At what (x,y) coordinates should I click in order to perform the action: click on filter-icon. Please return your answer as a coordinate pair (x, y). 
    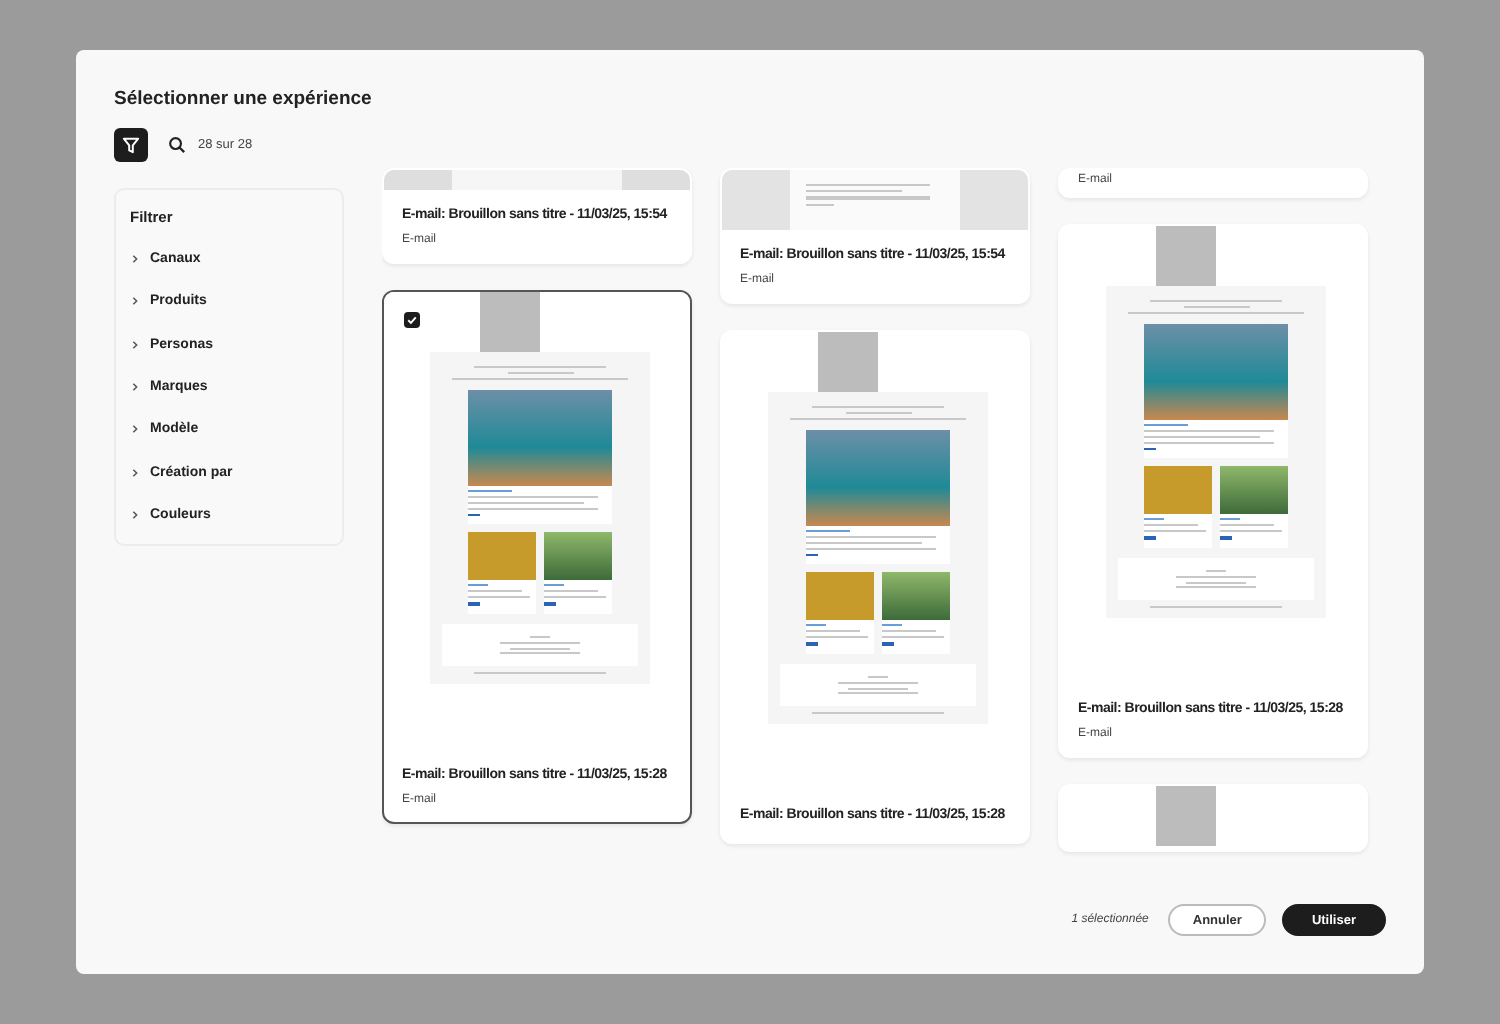
    Looking at the image, I should click on (131, 145).